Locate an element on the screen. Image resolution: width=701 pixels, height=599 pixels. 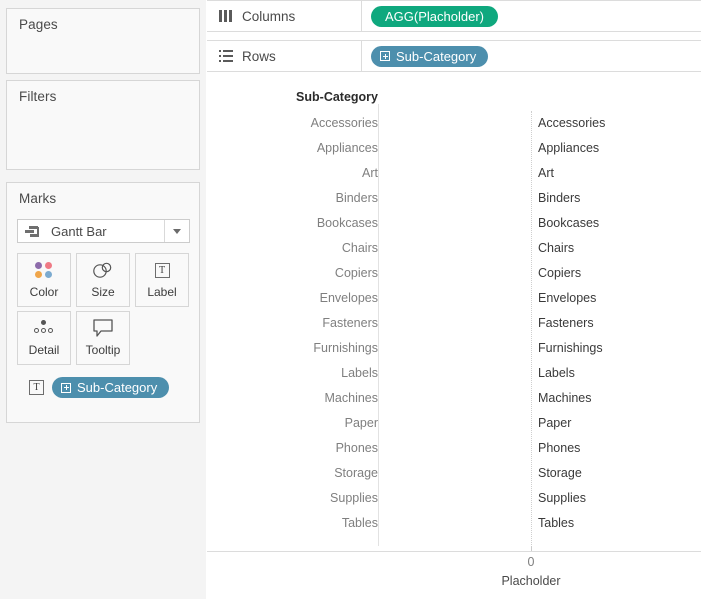
mark-row: Machines is located at coordinates (540, 398).